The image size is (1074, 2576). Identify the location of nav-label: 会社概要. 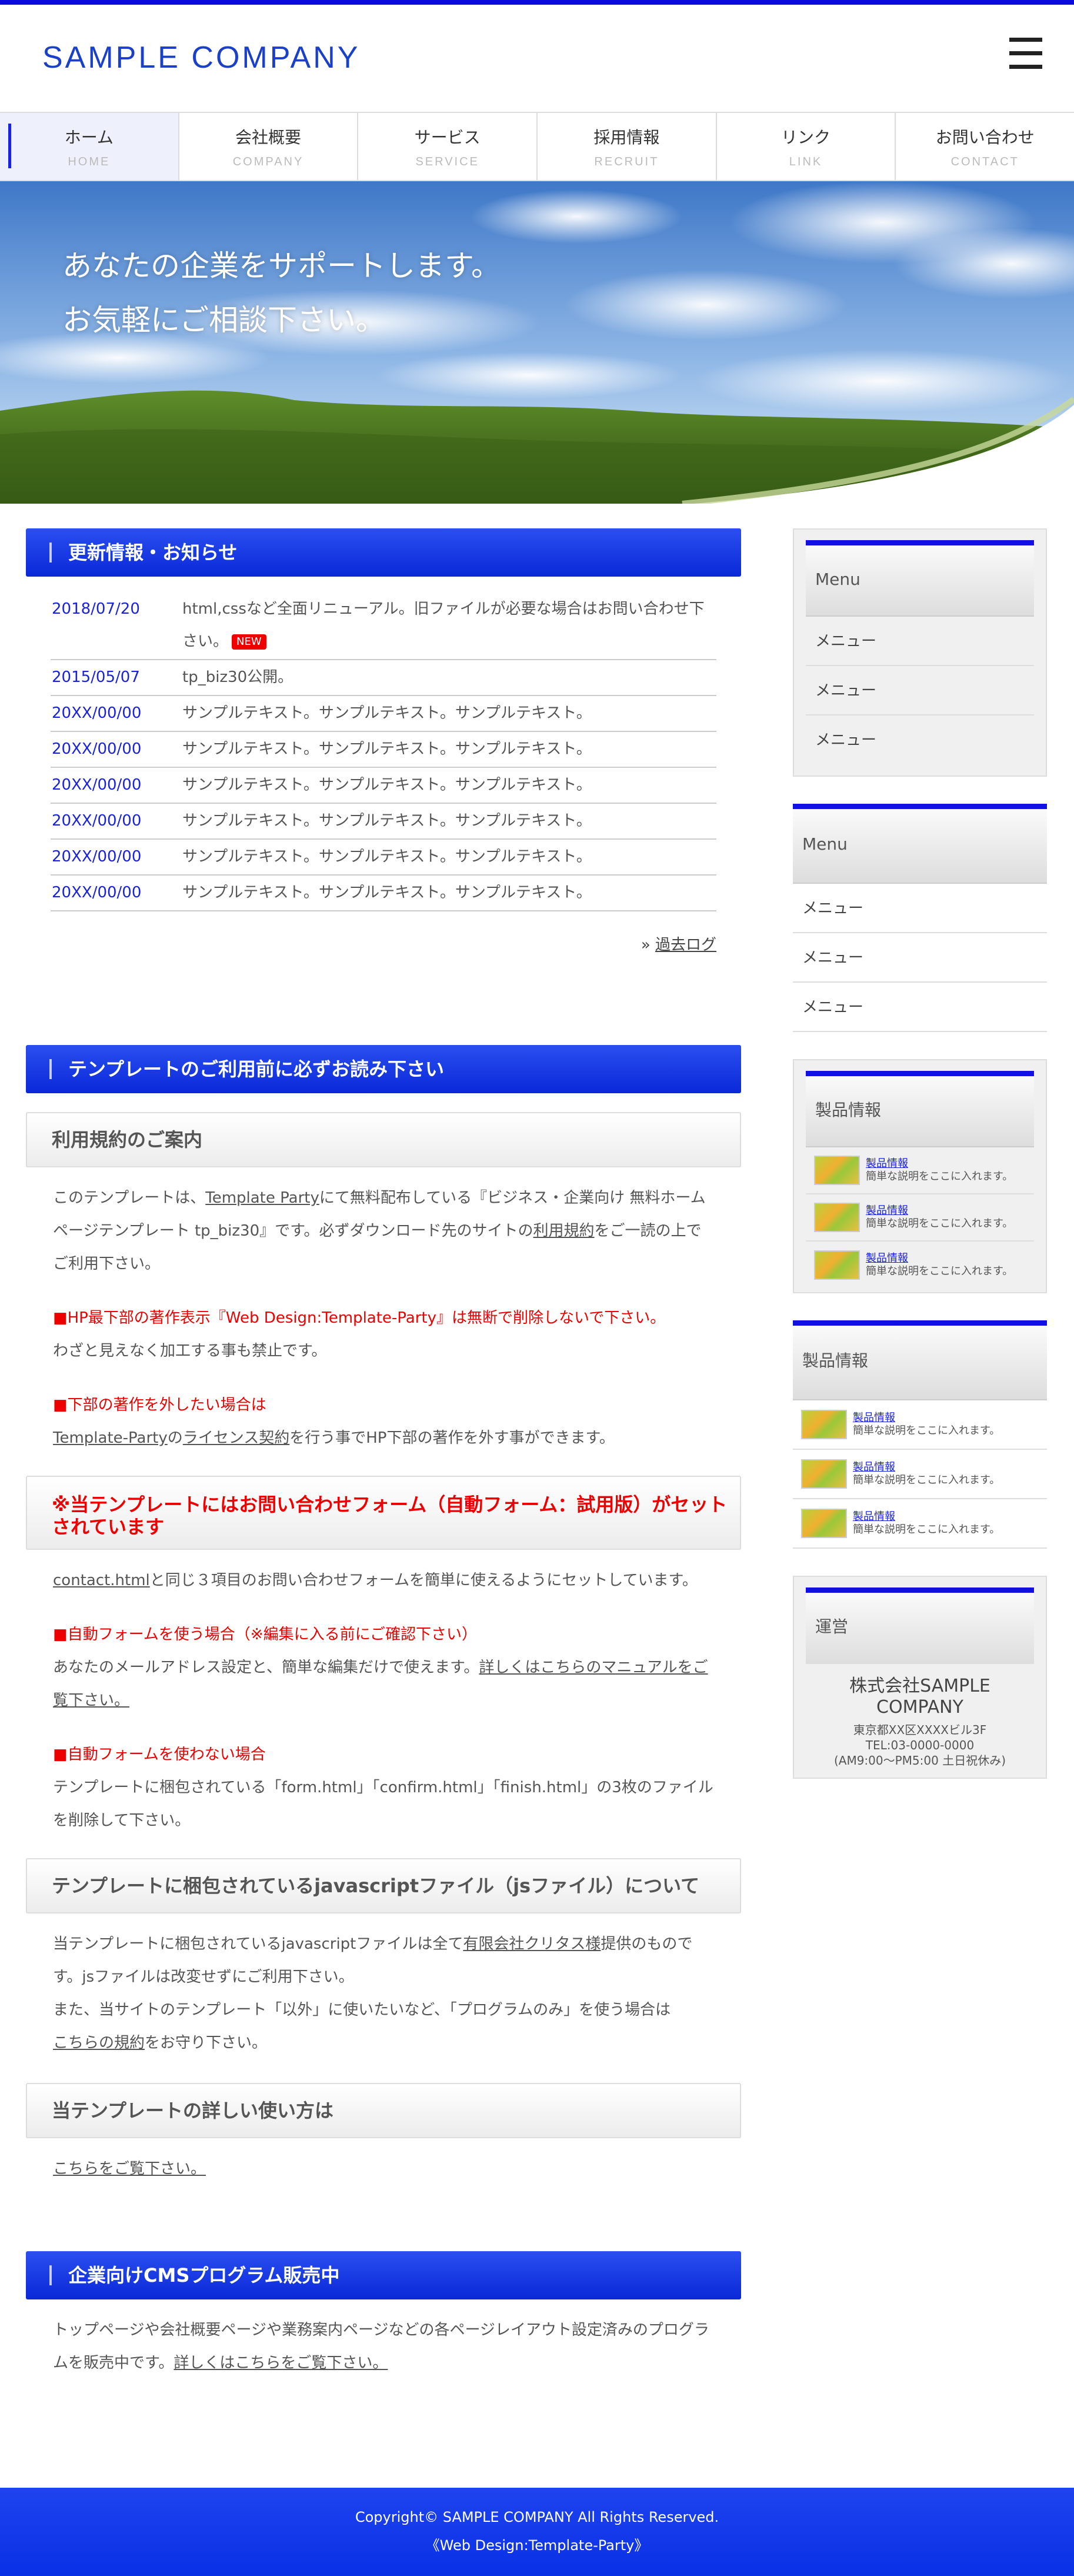
(268, 137).